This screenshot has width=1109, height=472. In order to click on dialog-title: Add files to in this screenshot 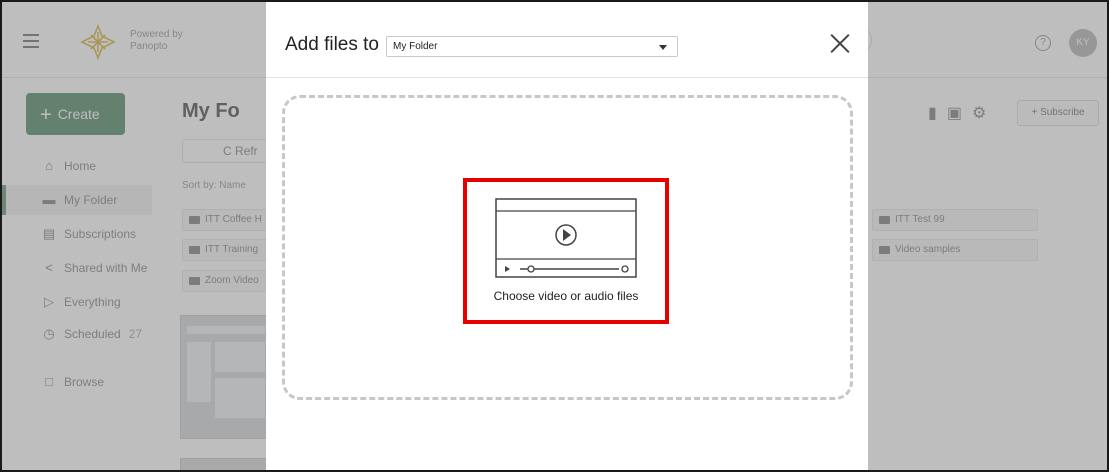, I will do `click(332, 44)`.